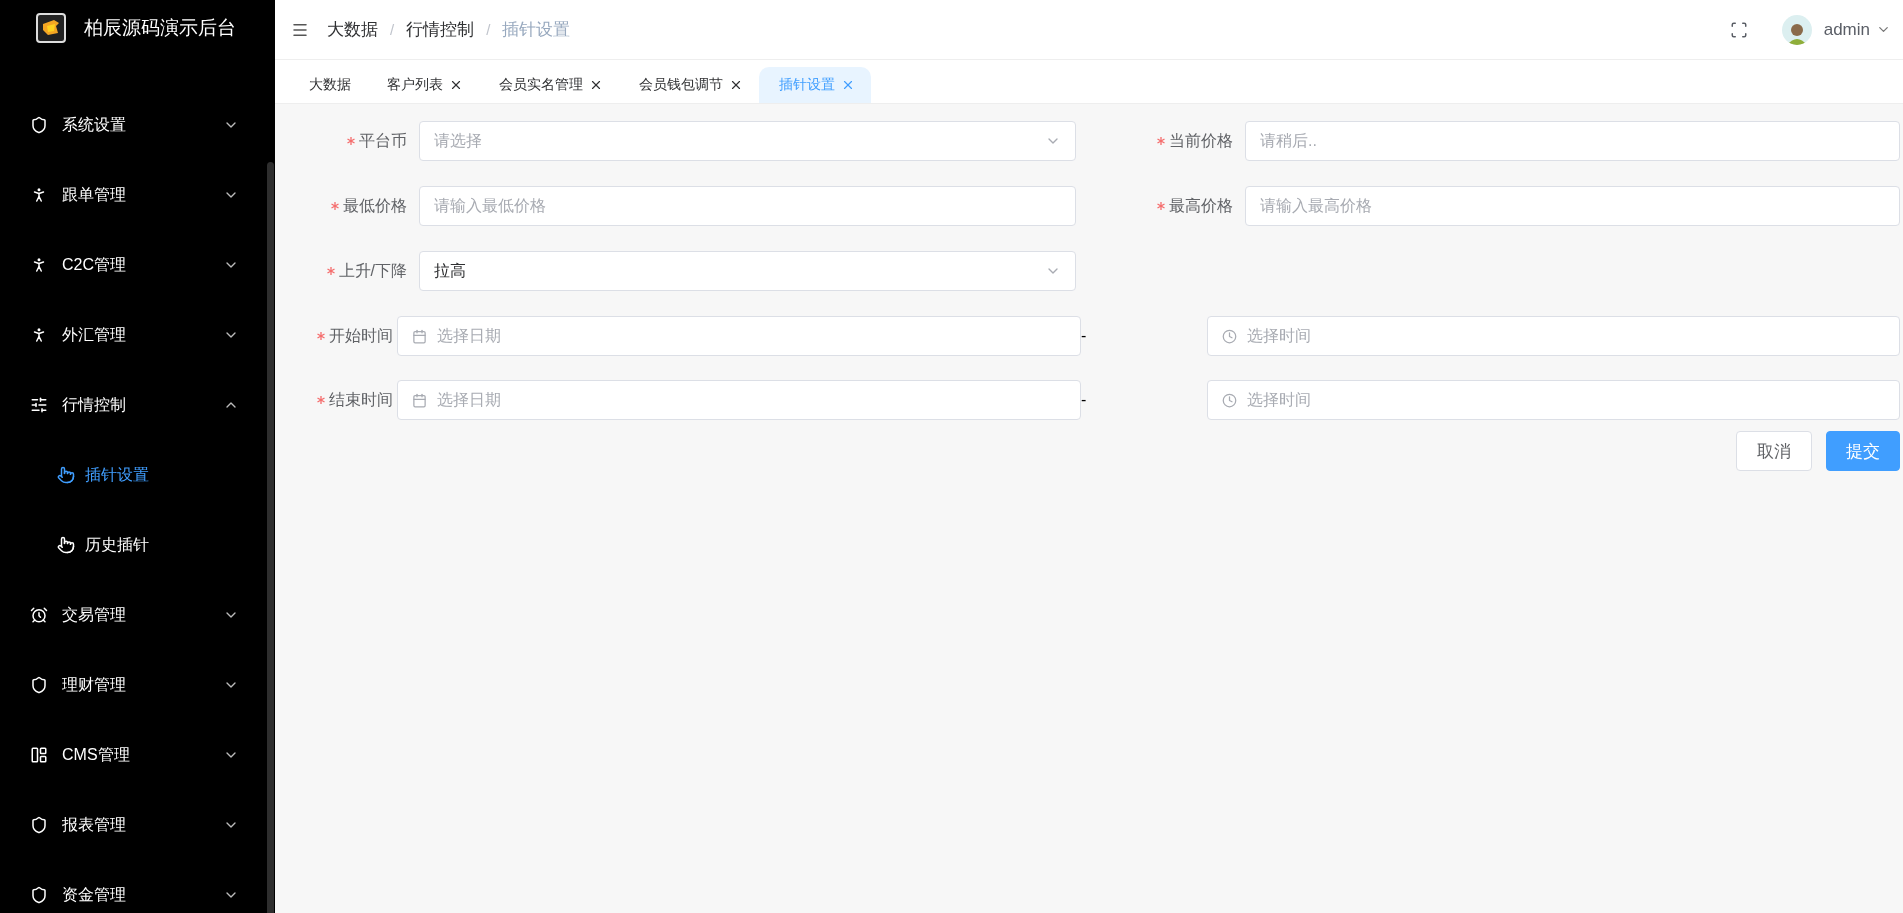 Image resolution: width=1903 pixels, height=913 pixels. I want to click on menu-item: 外汇管理, so click(132, 335).